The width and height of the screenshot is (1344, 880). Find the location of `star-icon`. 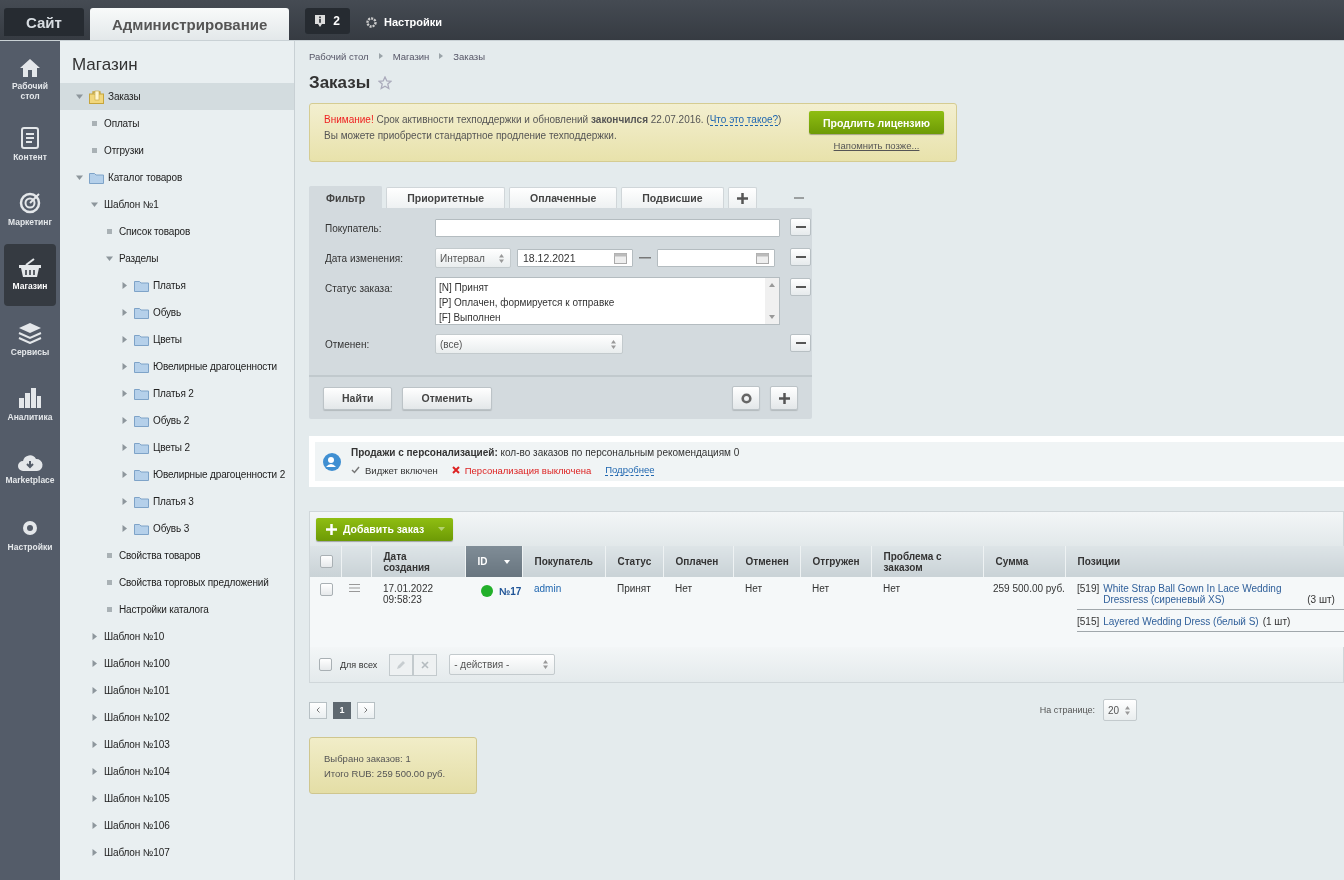

star-icon is located at coordinates (385, 83).